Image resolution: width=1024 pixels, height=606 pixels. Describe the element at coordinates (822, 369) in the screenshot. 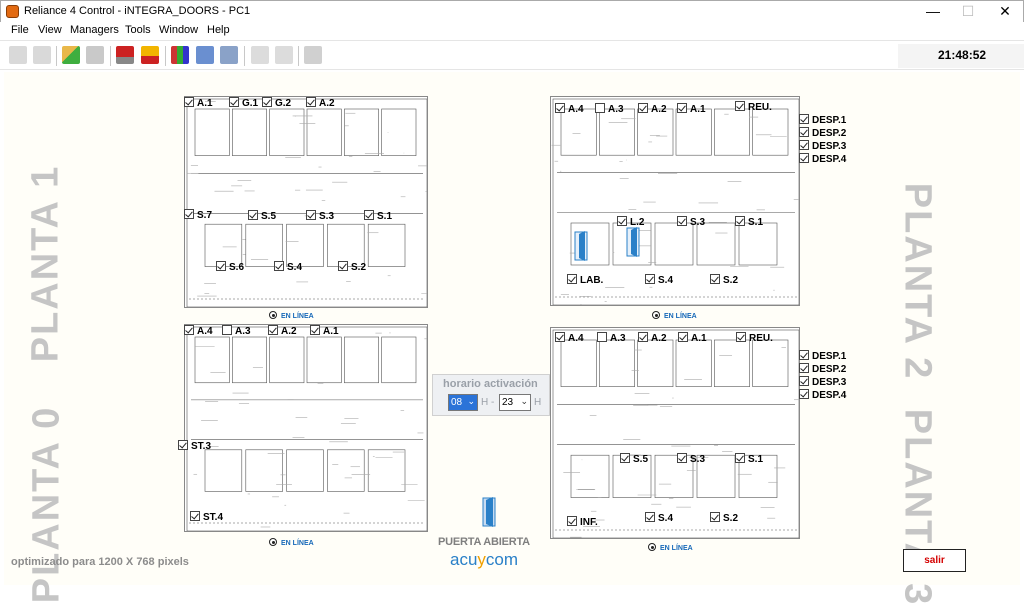

I see `door-checkbox-planta3-desp2: DESP.2` at that location.